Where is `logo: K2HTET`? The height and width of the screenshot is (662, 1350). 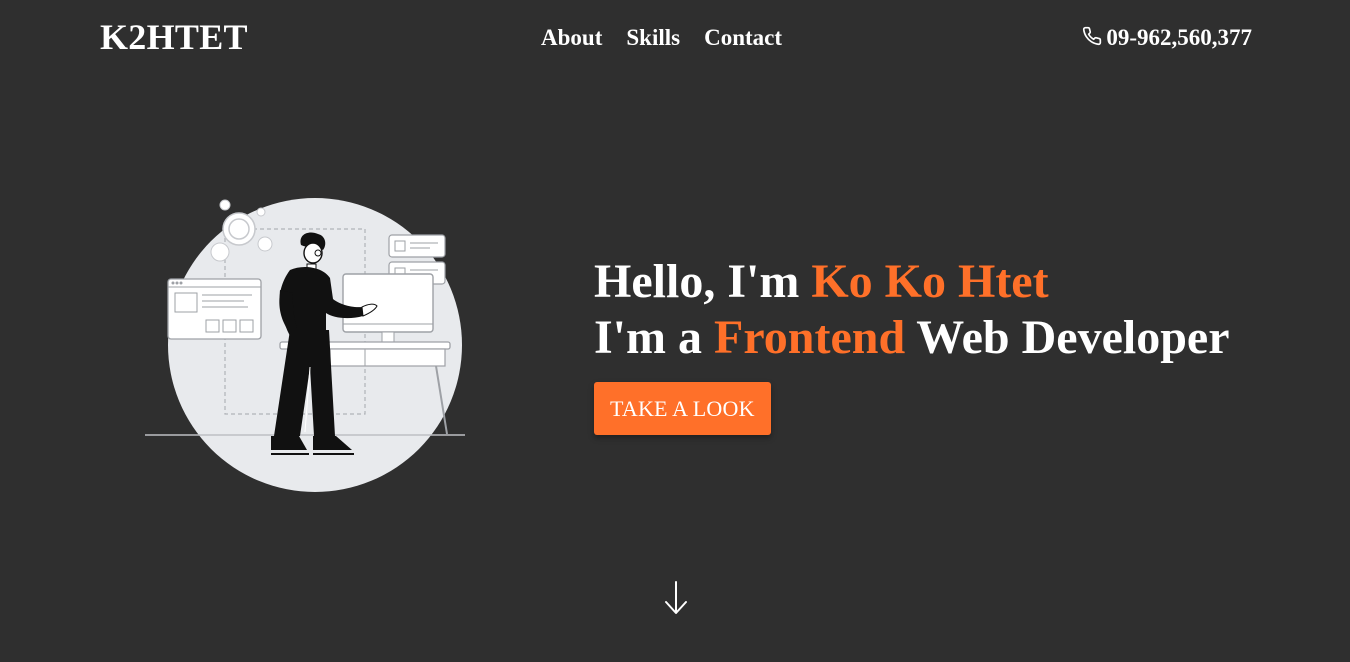 logo: K2HTET is located at coordinates (174, 37).